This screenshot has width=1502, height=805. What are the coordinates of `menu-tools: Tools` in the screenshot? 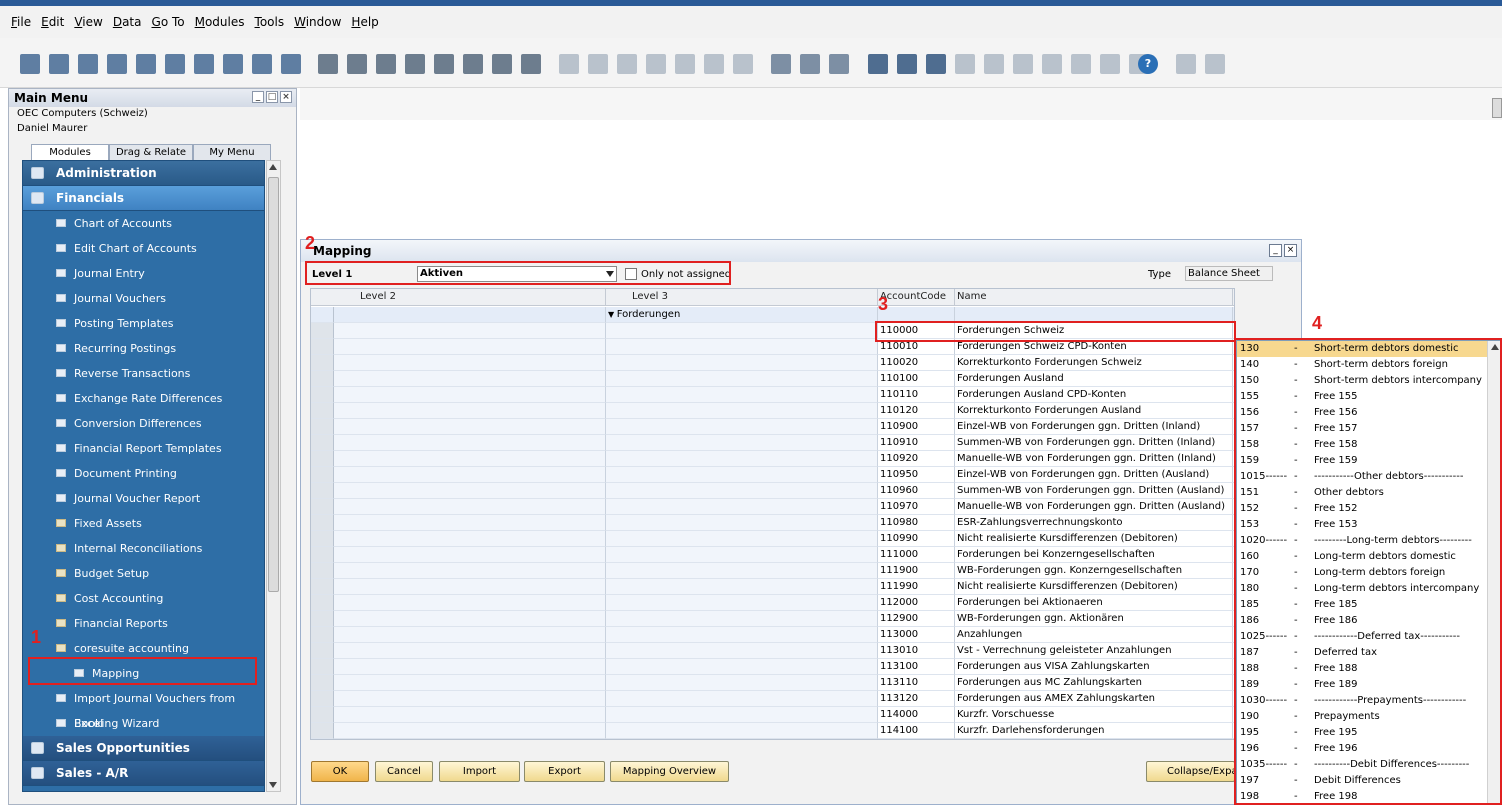 It's located at (270, 22).